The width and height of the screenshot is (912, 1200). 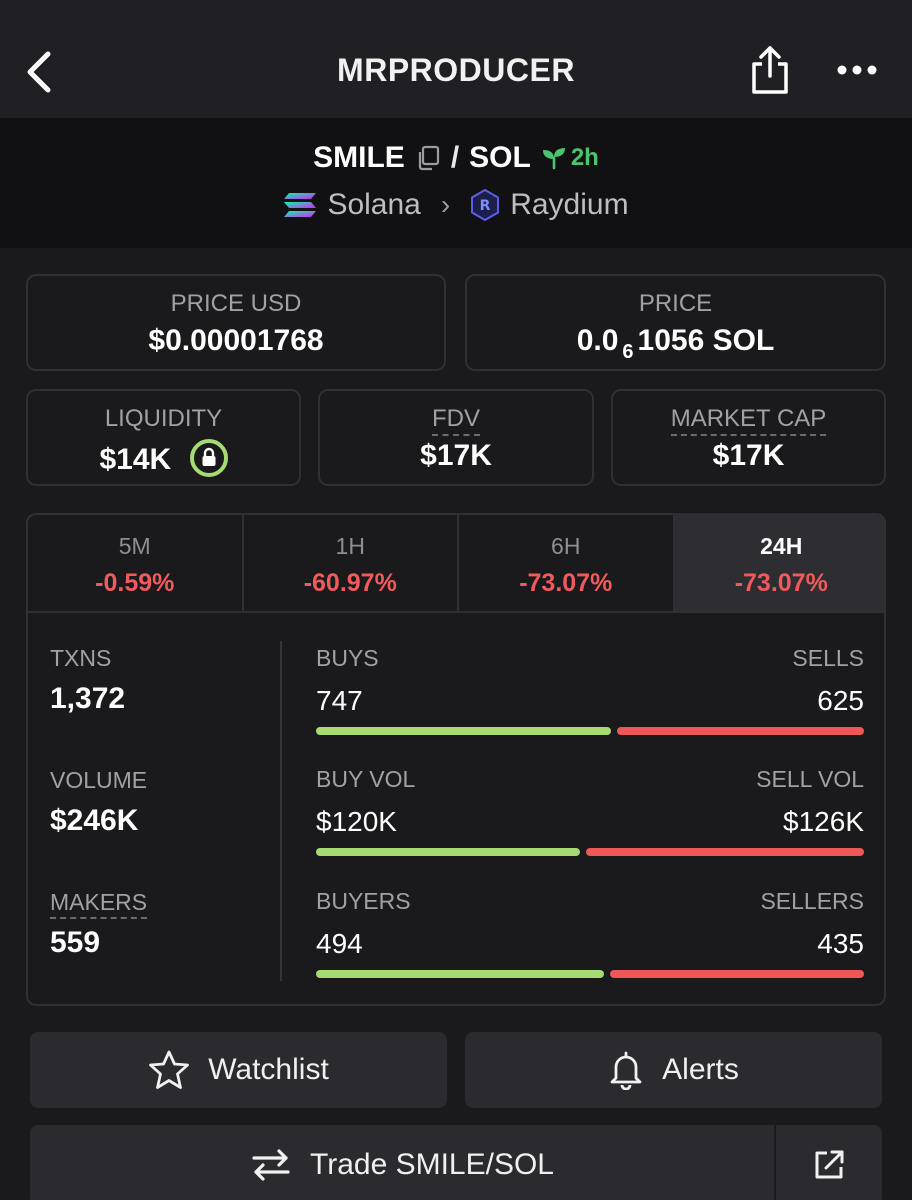 I want to click on alerts-label: Alerts, so click(x=700, y=1069).